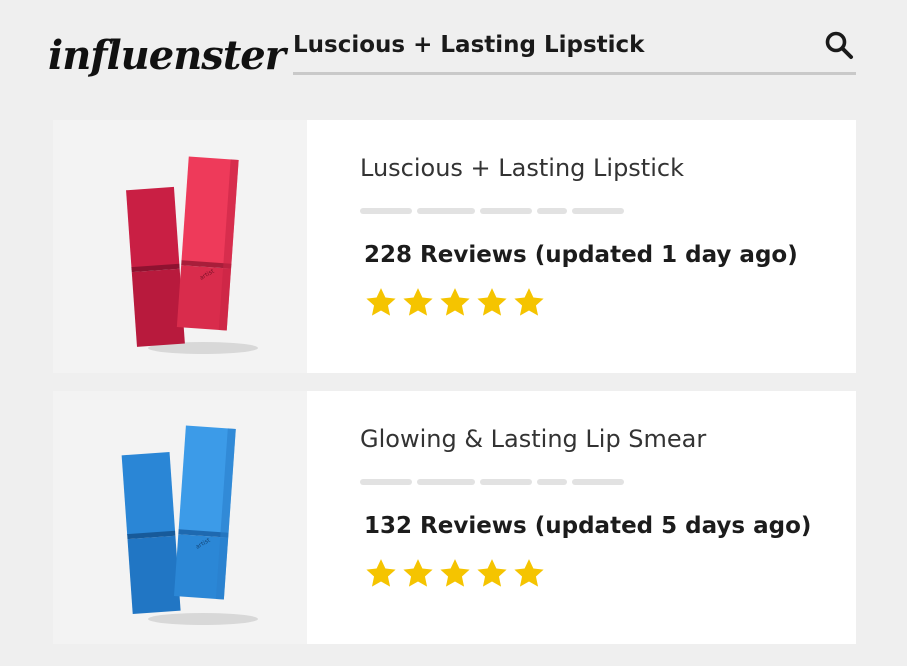 The height and width of the screenshot is (666, 907). I want to click on search-bar: Luscious + Lasting Lipstick, so click(574, 52).